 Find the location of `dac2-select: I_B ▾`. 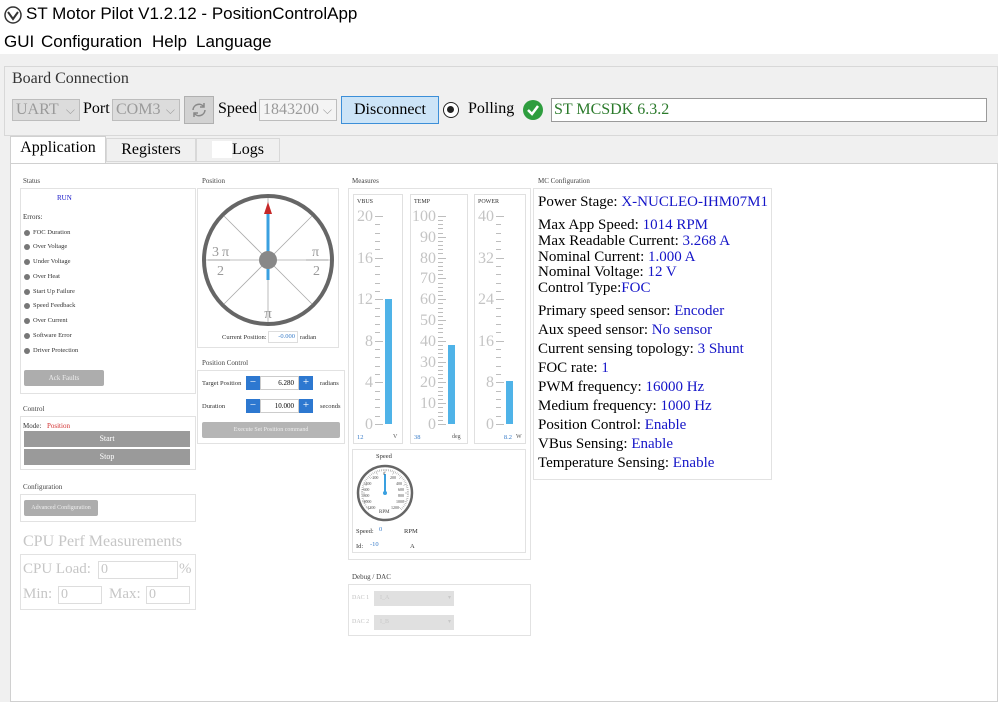

dac2-select: I_B ▾ is located at coordinates (414, 622).